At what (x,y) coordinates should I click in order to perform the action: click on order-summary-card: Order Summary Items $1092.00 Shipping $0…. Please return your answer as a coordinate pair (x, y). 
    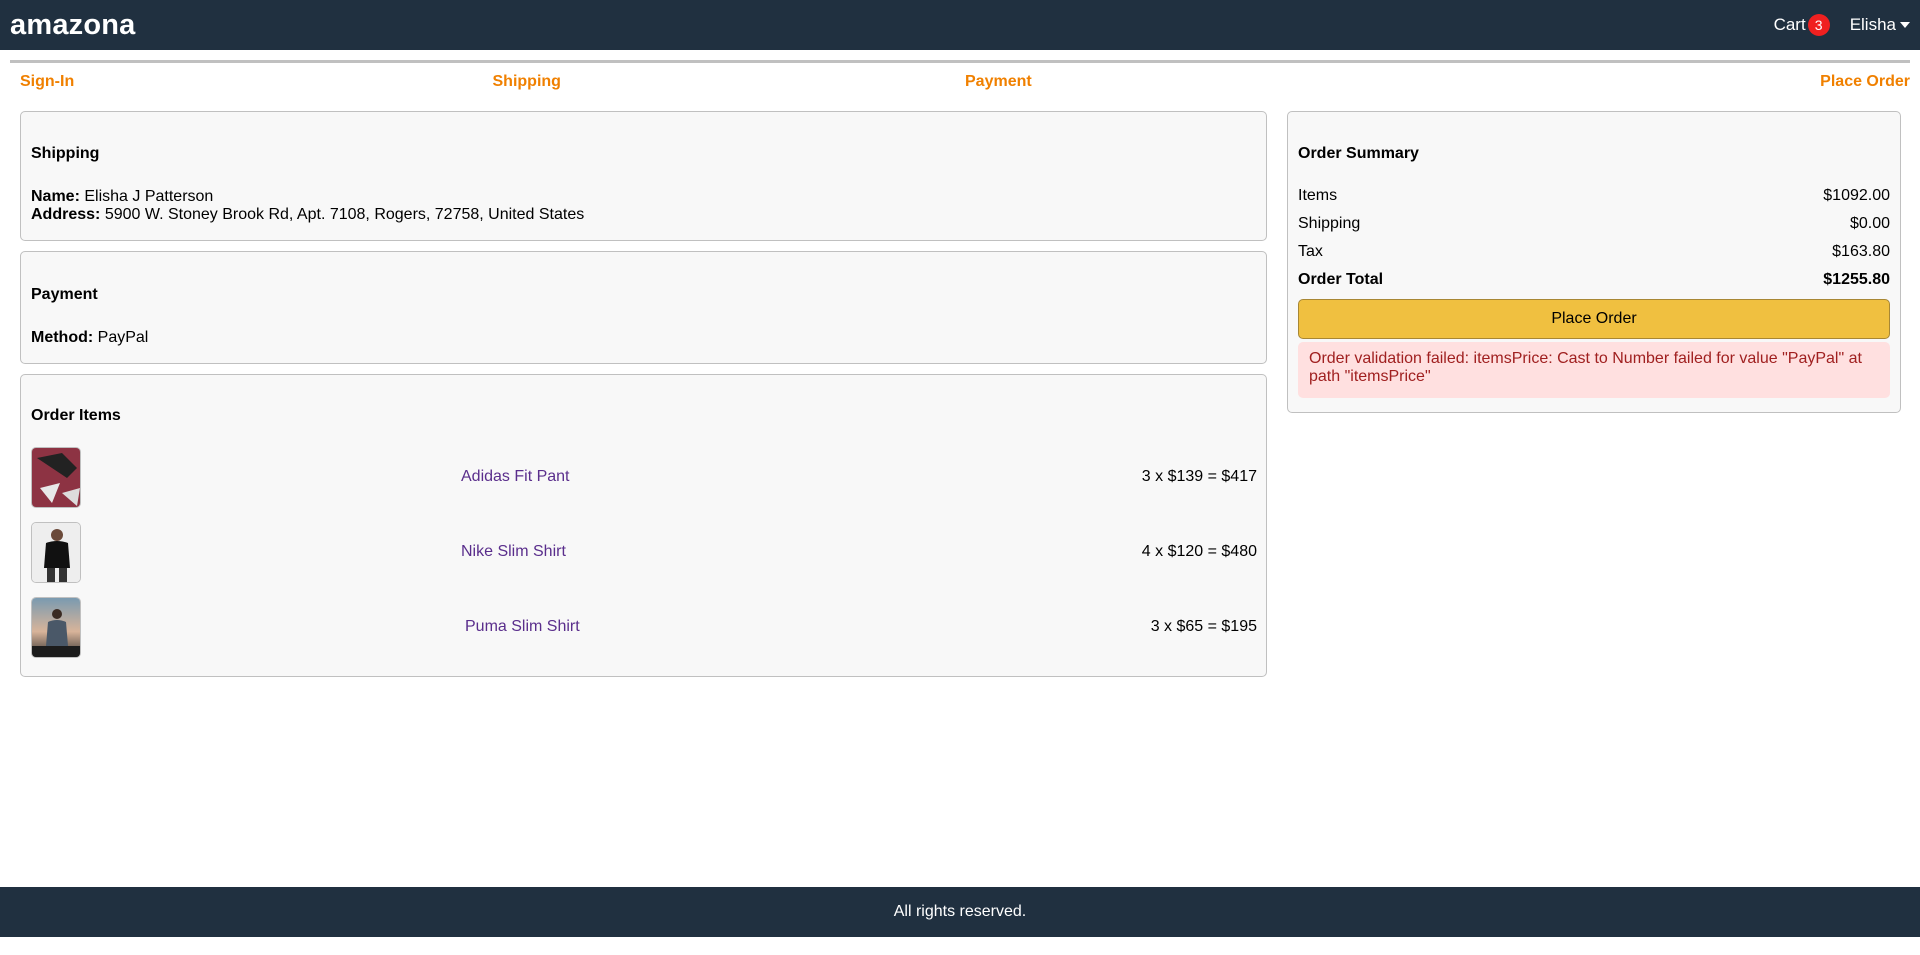
    Looking at the image, I should click on (1594, 262).